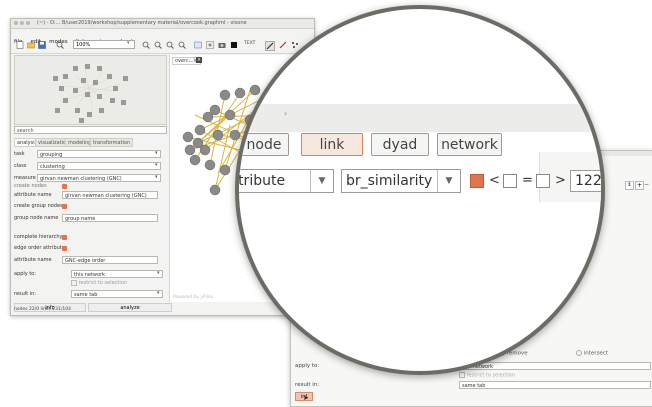 Image resolution: width=652 pixels, height=407 pixels. I want to click on task-select: grouping, so click(99, 154).